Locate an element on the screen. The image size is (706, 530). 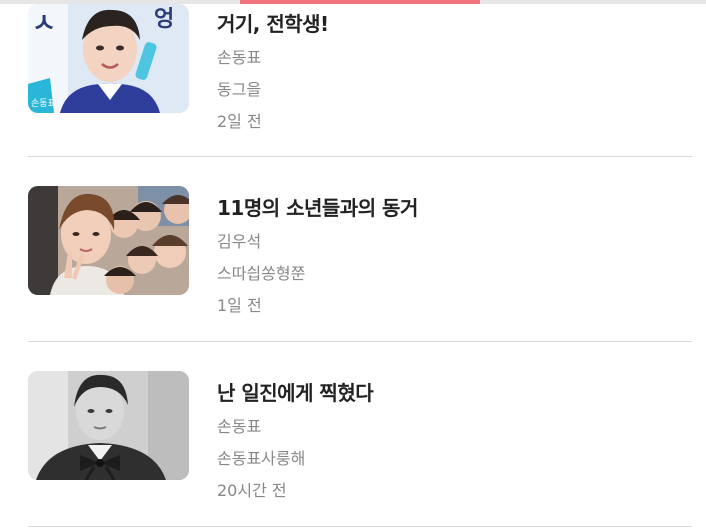
story-title: 난 일진에게 찍혔다 is located at coordinates (295, 391).